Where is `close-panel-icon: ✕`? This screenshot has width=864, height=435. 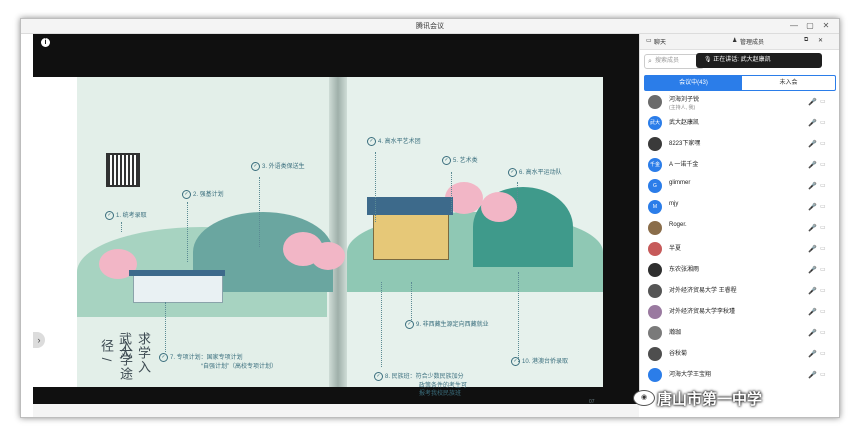 close-panel-icon: ✕ is located at coordinates (820, 40).